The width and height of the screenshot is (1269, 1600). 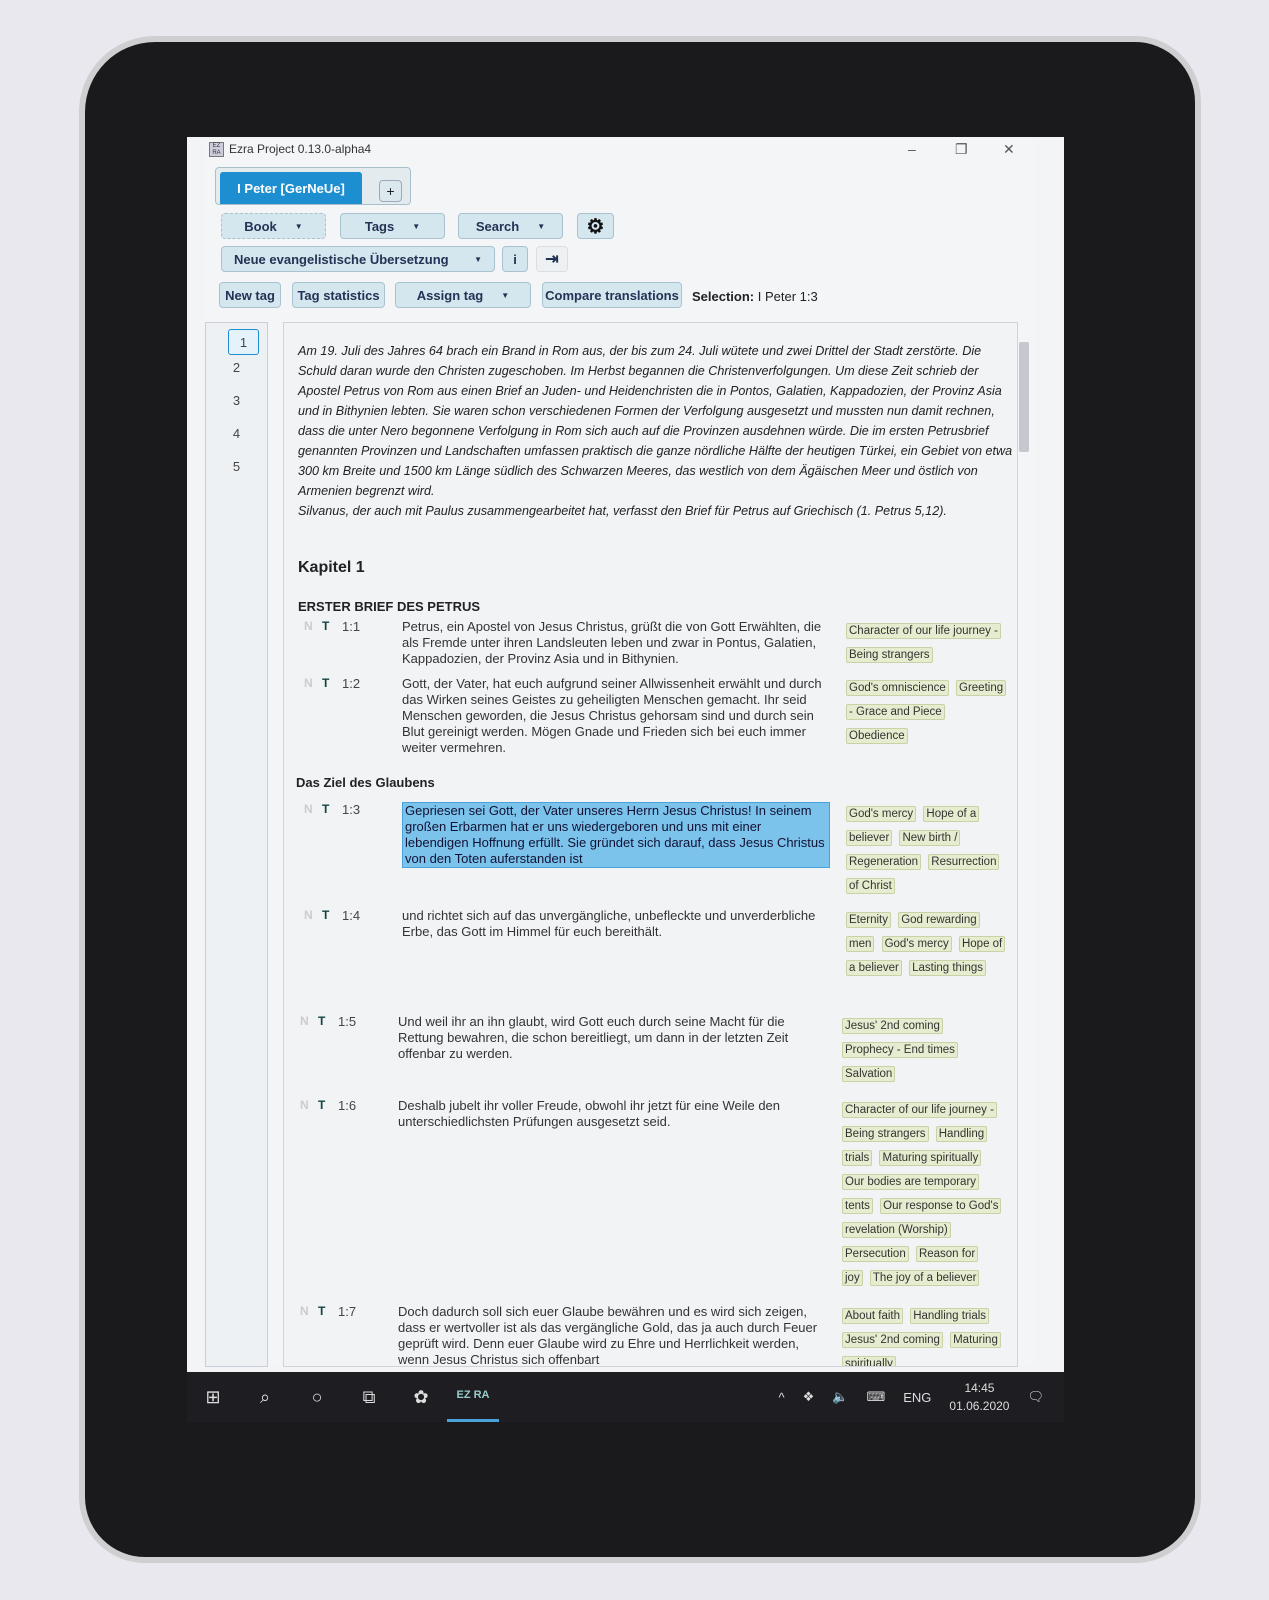 I want to click on verse-number: 1:2, so click(x=351, y=683).